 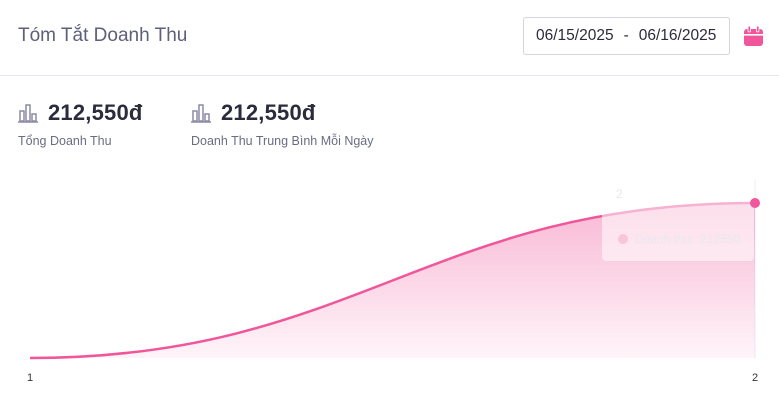 What do you see at coordinates (103, 35) in the screenshot?
I see `page-title: Tóm Tắt Doanh Thu` at bounding box center [103, 35].